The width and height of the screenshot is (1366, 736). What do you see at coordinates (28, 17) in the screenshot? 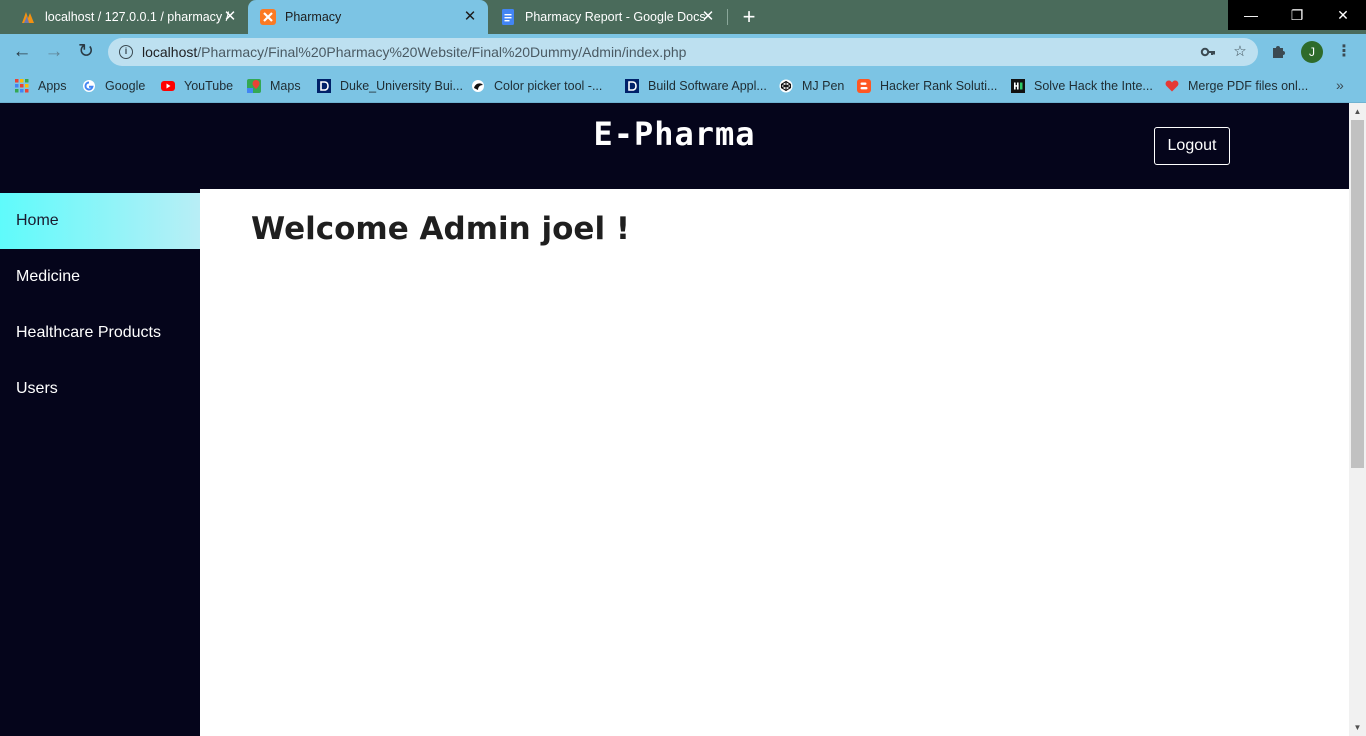
I see `phpmyadmin-icon` at bounding box center [28, 17].